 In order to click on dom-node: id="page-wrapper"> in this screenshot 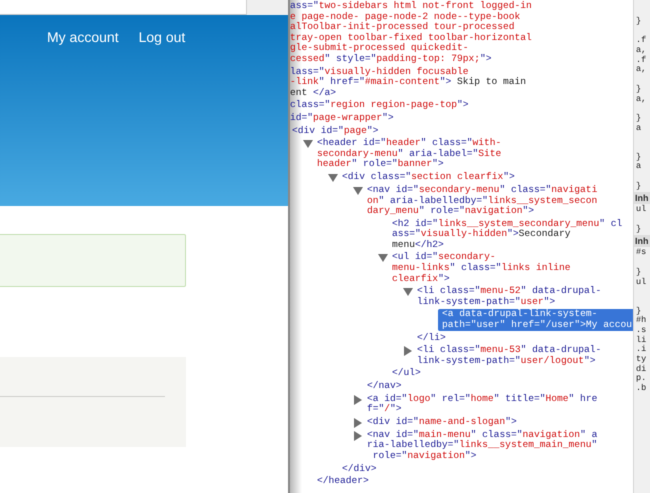, I will do `click(461, 118)`.